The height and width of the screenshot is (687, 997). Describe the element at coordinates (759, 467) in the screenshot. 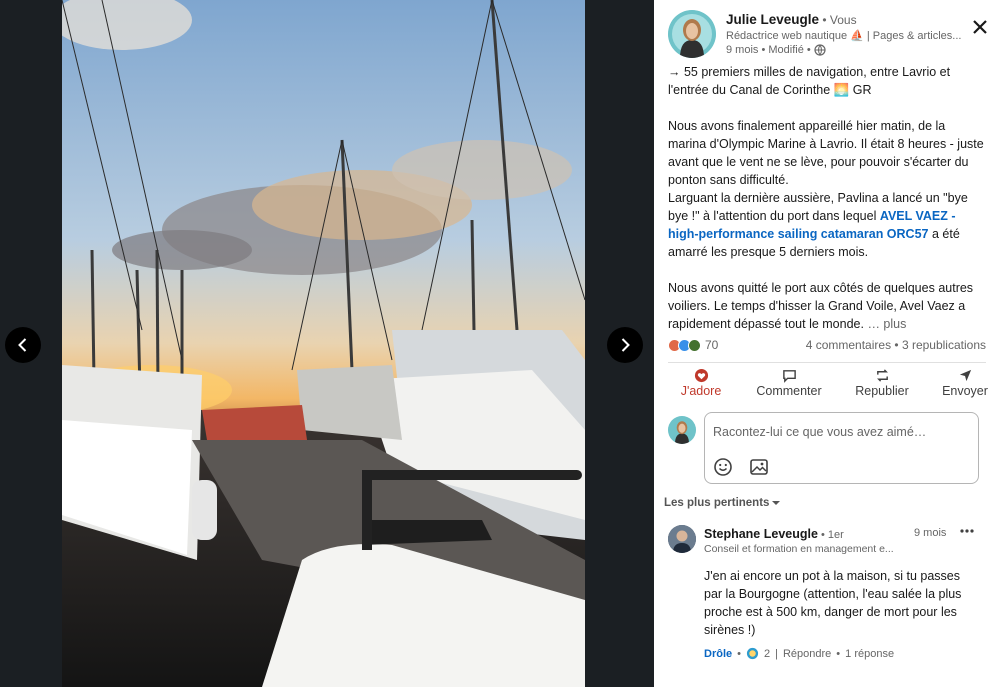

I see `image-icon` at that location.